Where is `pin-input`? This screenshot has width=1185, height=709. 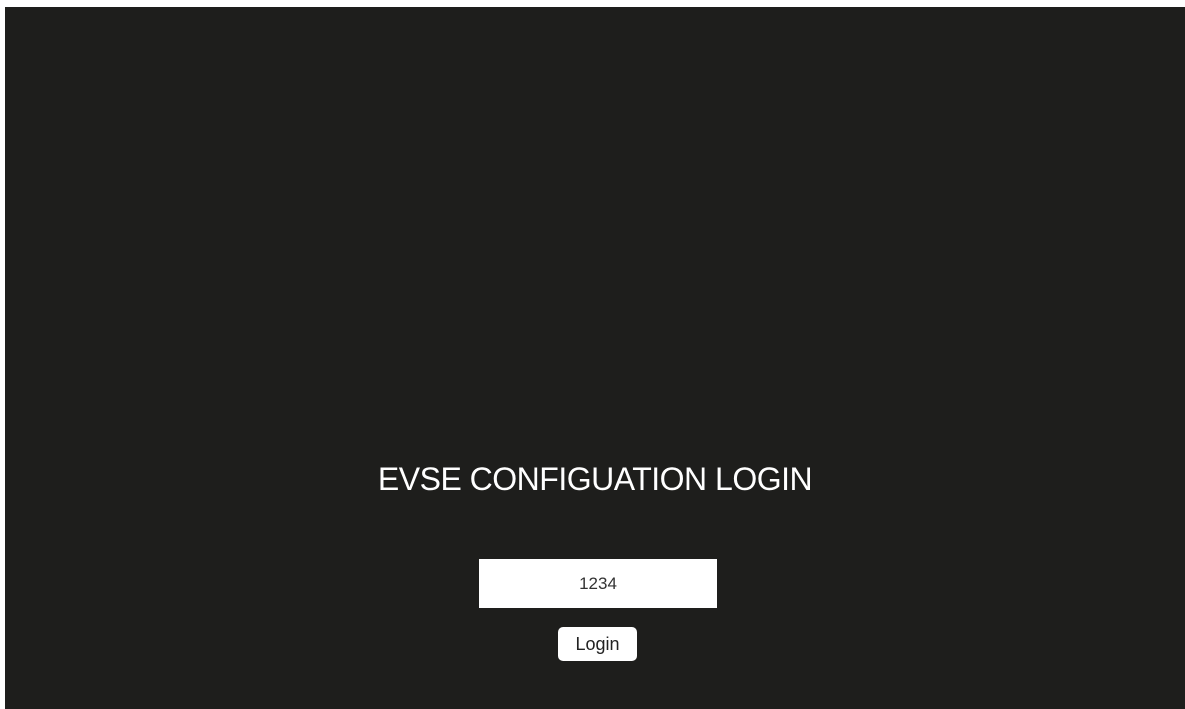
pin-input is located at coordinates (598, 583).